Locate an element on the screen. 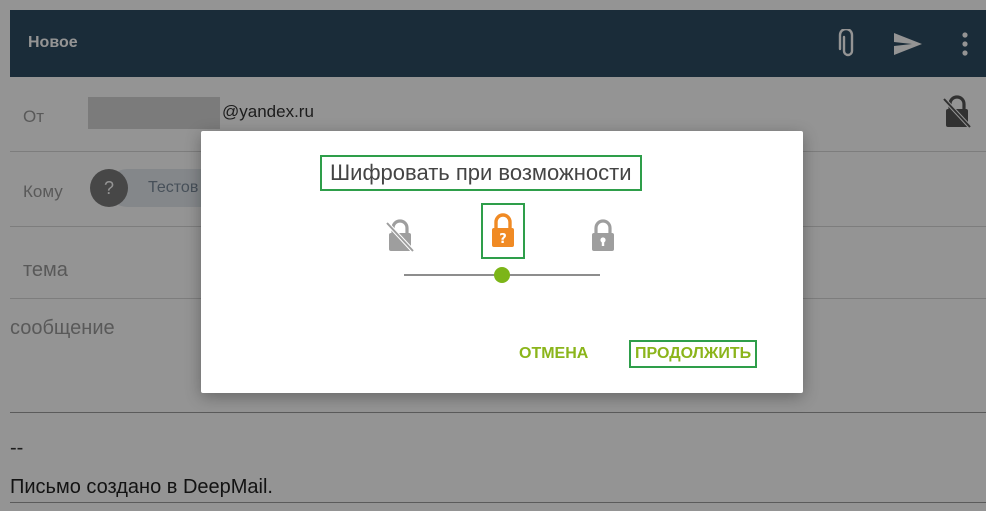 The width and height of the screenshot is (986, 511). lock-maybe-icon: ? is located at coordinates (503, 231).